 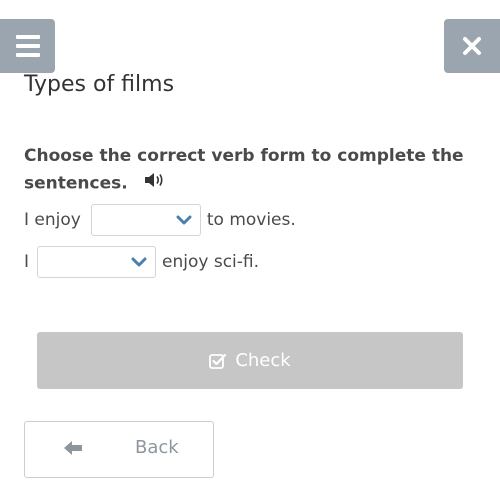 I want to click on back-button: Back, so click(x=119, y=449).